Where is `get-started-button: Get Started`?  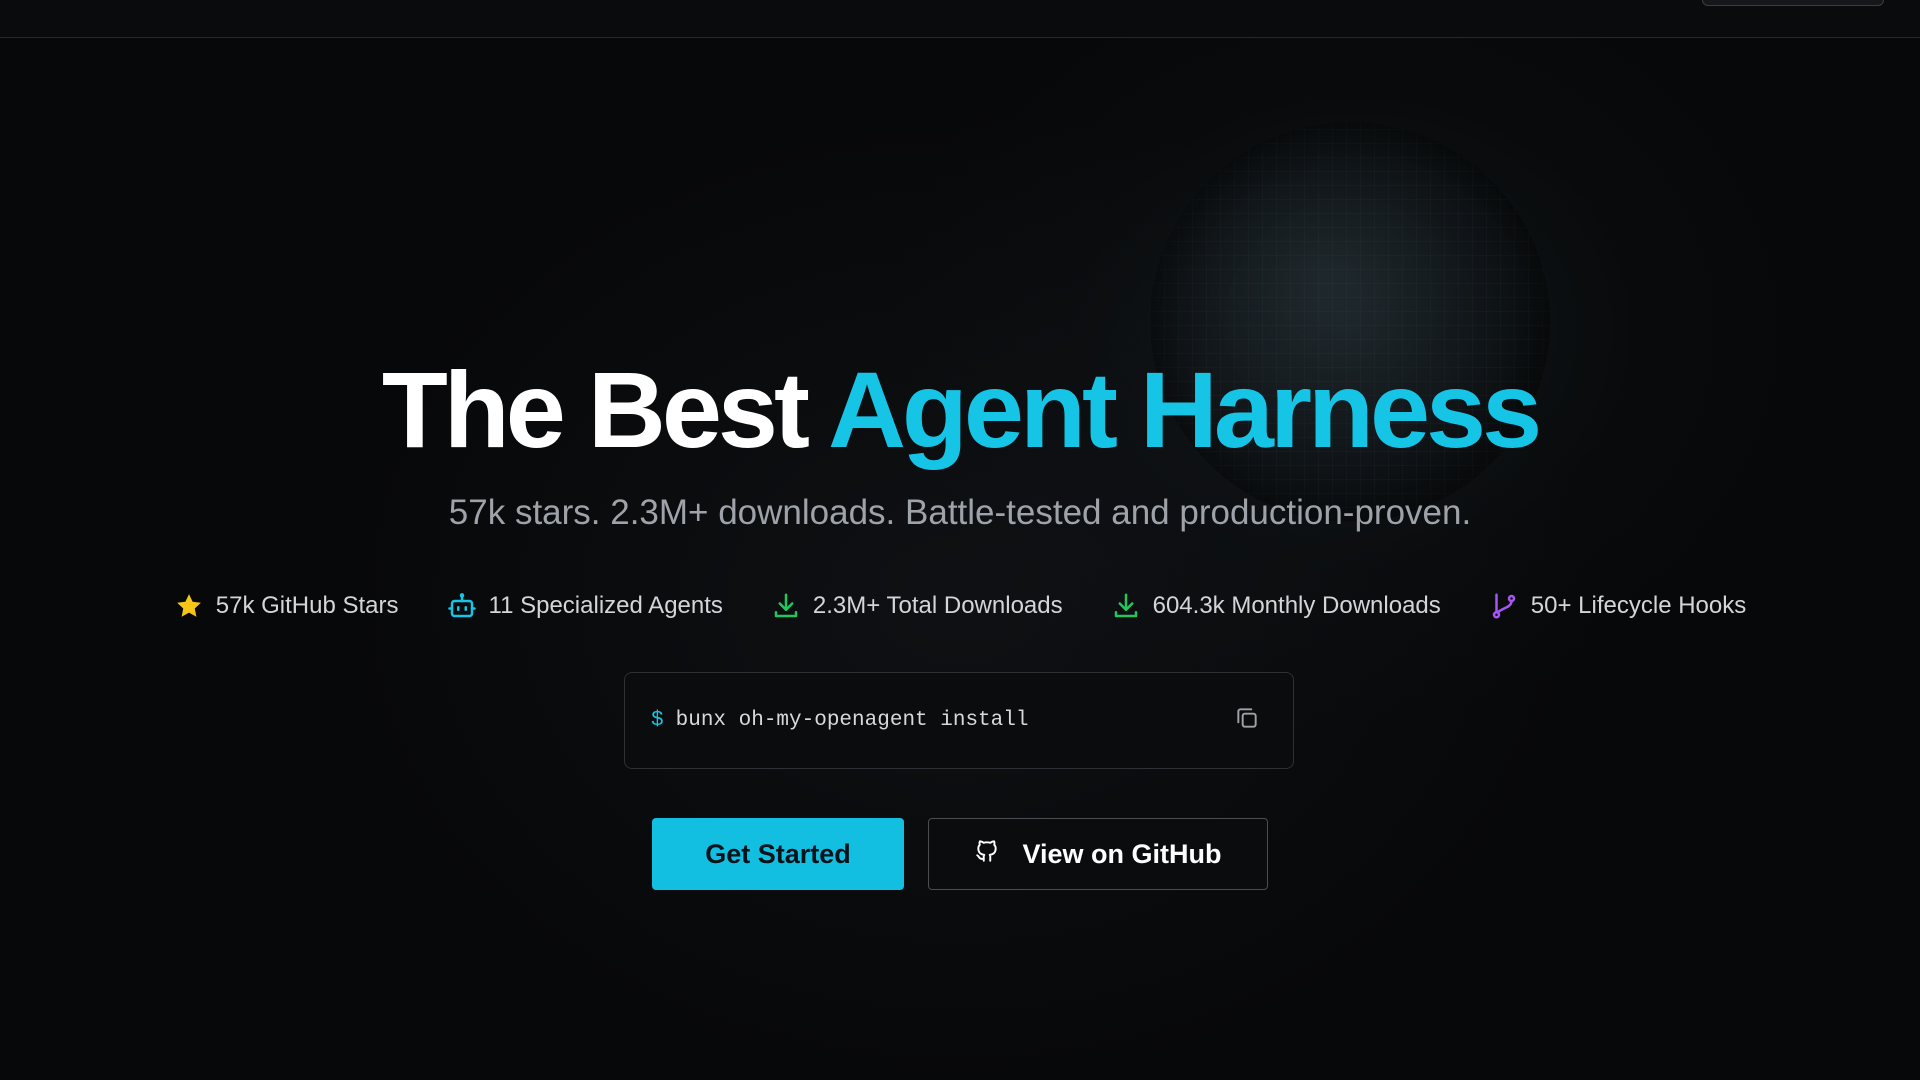
get-started-button: Get Started is located at coordinates (778, 854).